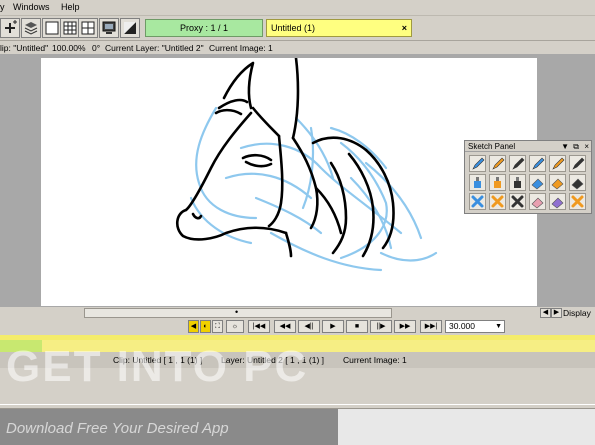 The image size is (595, 445). I want to click on play-button: ▶, so click(333, 326).